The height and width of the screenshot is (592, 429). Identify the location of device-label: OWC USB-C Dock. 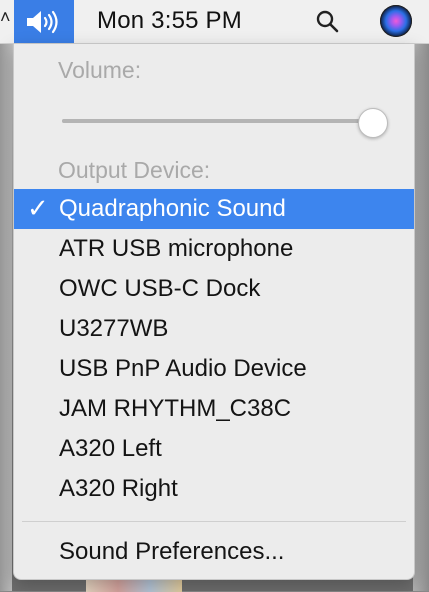
(160, 288).